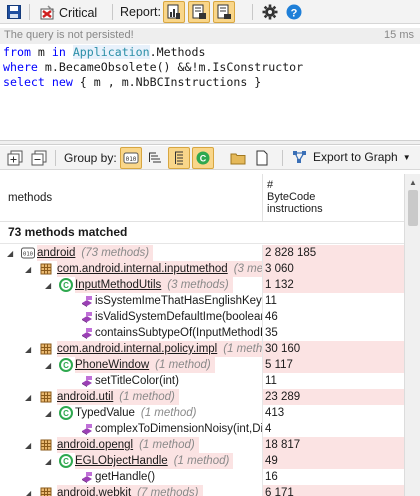  Describe the element at coordinates (69, 35) in the screenshot. I see `status-message: The query is not persisted!` at that location.